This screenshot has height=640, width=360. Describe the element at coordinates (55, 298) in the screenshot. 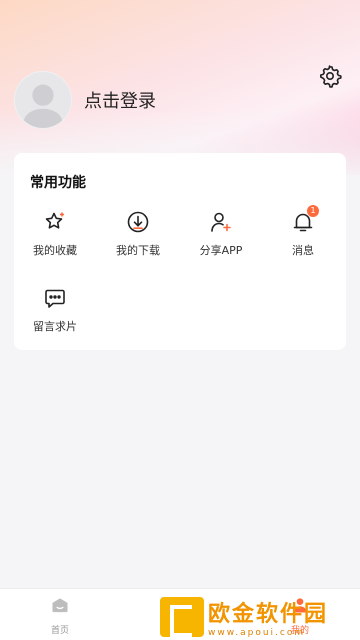

I see `message-icon` at that location.